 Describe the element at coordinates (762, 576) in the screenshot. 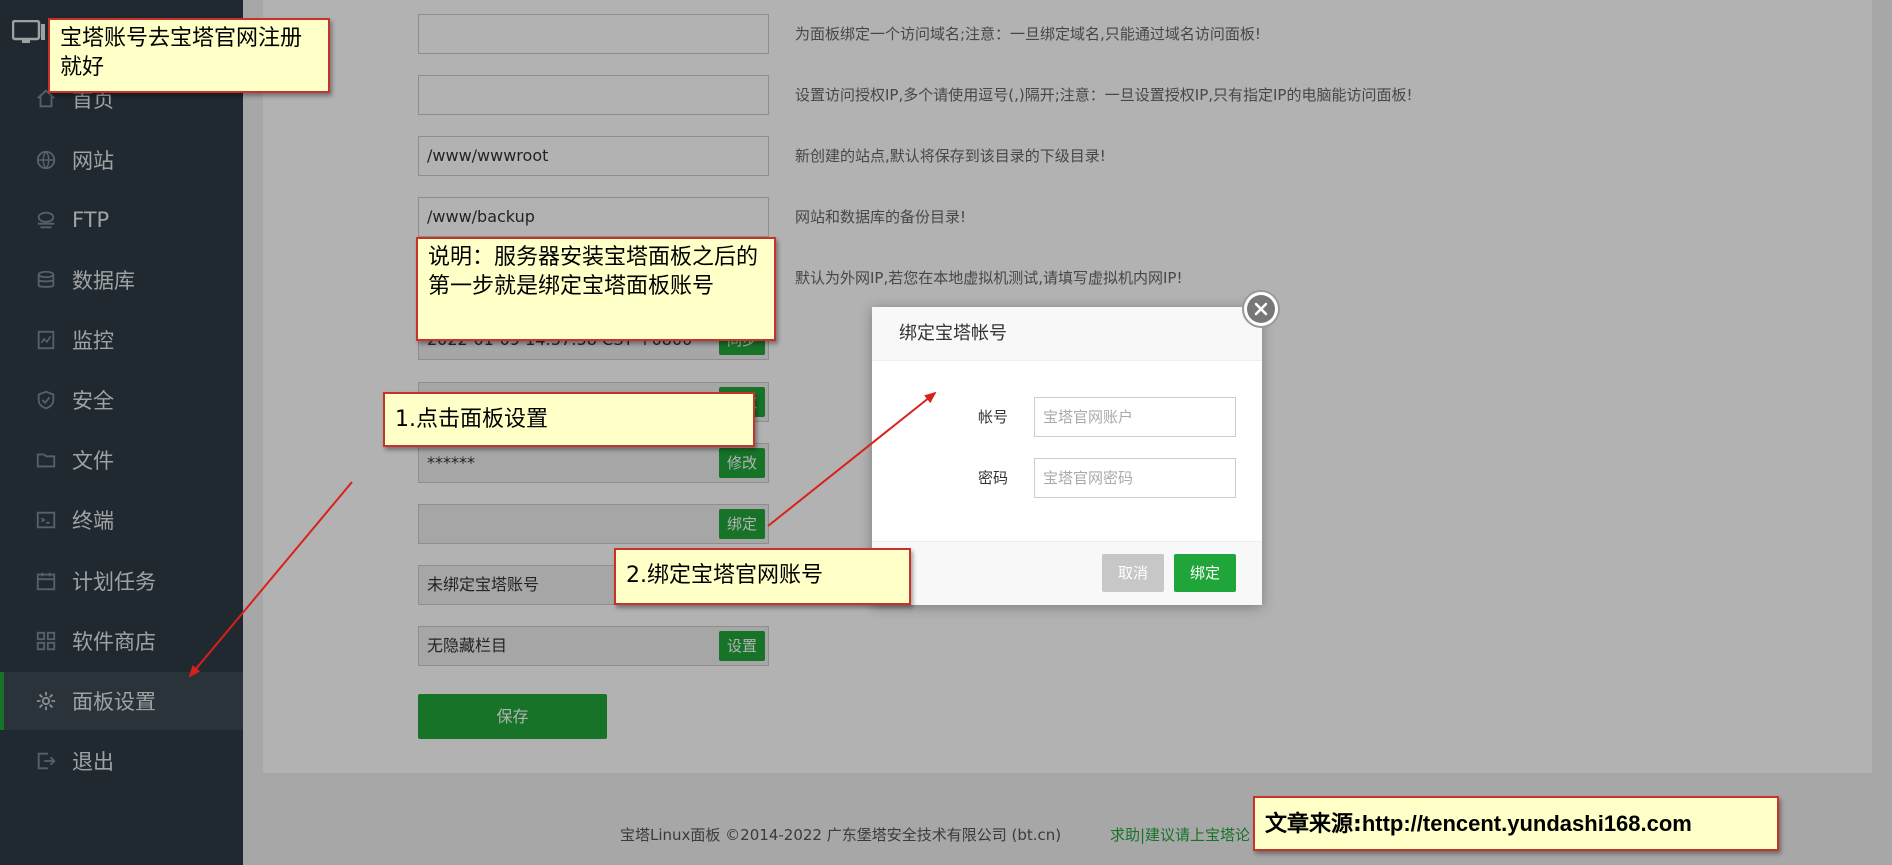

I see `note-step2: 2.绑定宝塔官网账号` at that location.